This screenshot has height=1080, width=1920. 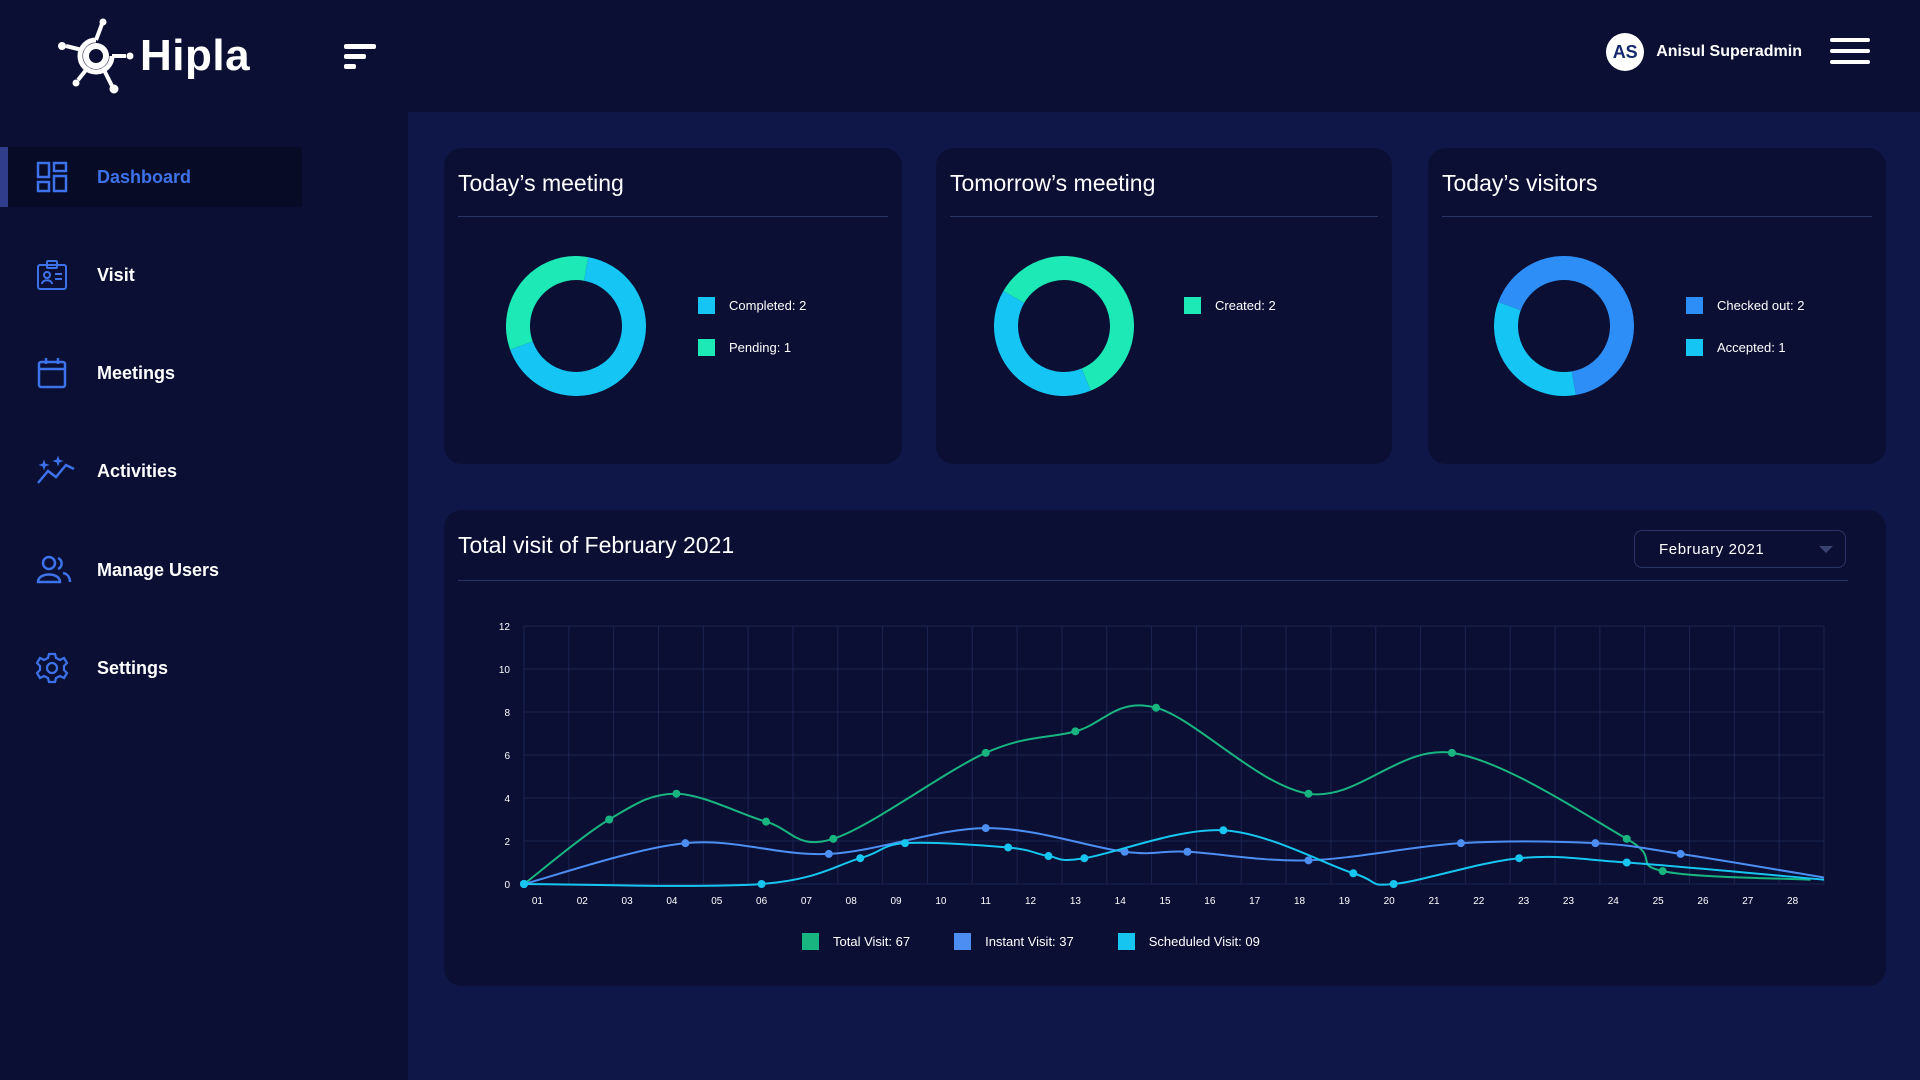 I want to click on x-tick-label: 13, so click(x=1076, y=901).